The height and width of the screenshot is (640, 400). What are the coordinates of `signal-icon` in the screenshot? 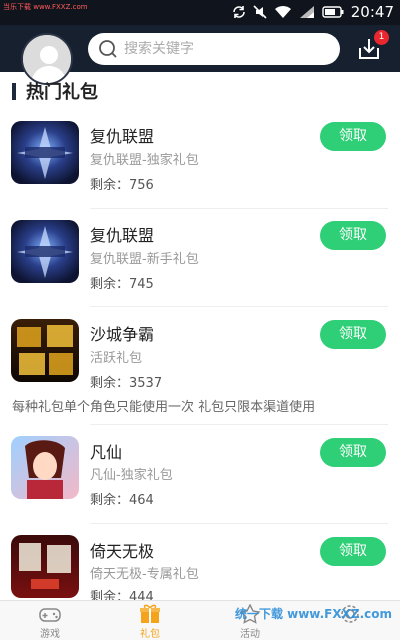 It's located at (306, 12).